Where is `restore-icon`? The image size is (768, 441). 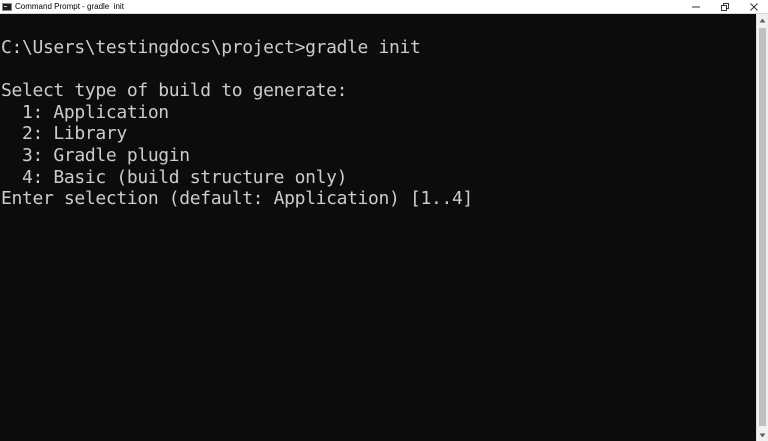 restore-icon is located at coordinates (724, 6).